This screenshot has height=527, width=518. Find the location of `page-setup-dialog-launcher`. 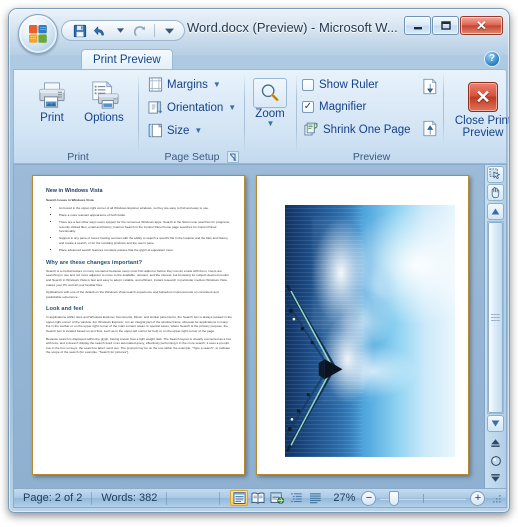

page-setup-dialog-launcher is located at coordinates (233, 157).